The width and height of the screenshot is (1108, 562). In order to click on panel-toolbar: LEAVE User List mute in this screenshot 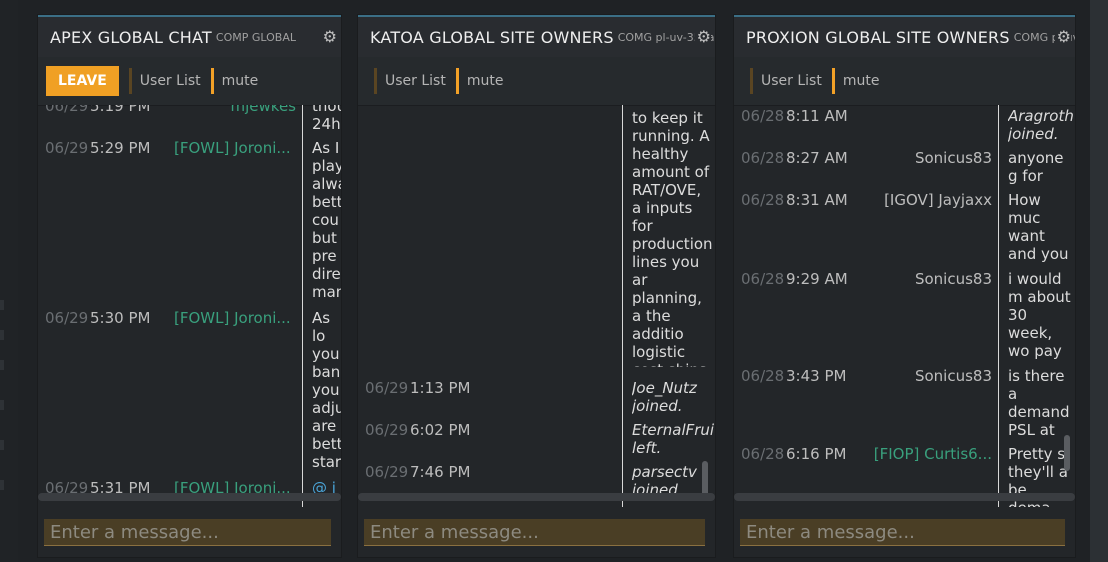, I will do `click(189, 81)`.